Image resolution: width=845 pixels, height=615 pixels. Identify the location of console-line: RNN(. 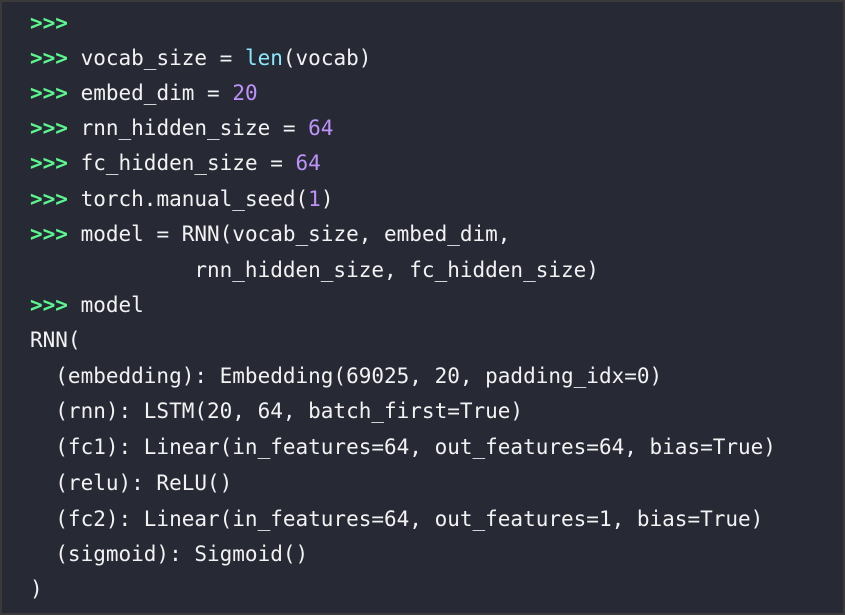
(55, 340).